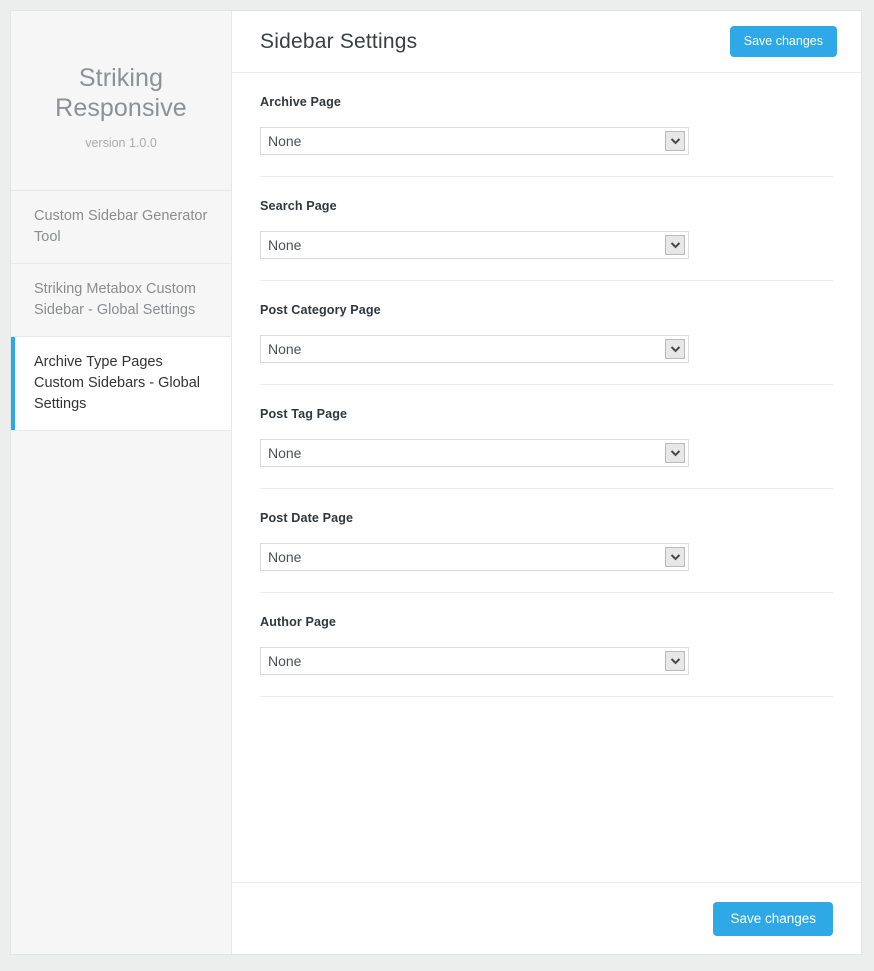 The width and height of the screenshot is (874, 971). I want to click on brand-block: Striking Responsive version 1.0.0, so click(121, 101).